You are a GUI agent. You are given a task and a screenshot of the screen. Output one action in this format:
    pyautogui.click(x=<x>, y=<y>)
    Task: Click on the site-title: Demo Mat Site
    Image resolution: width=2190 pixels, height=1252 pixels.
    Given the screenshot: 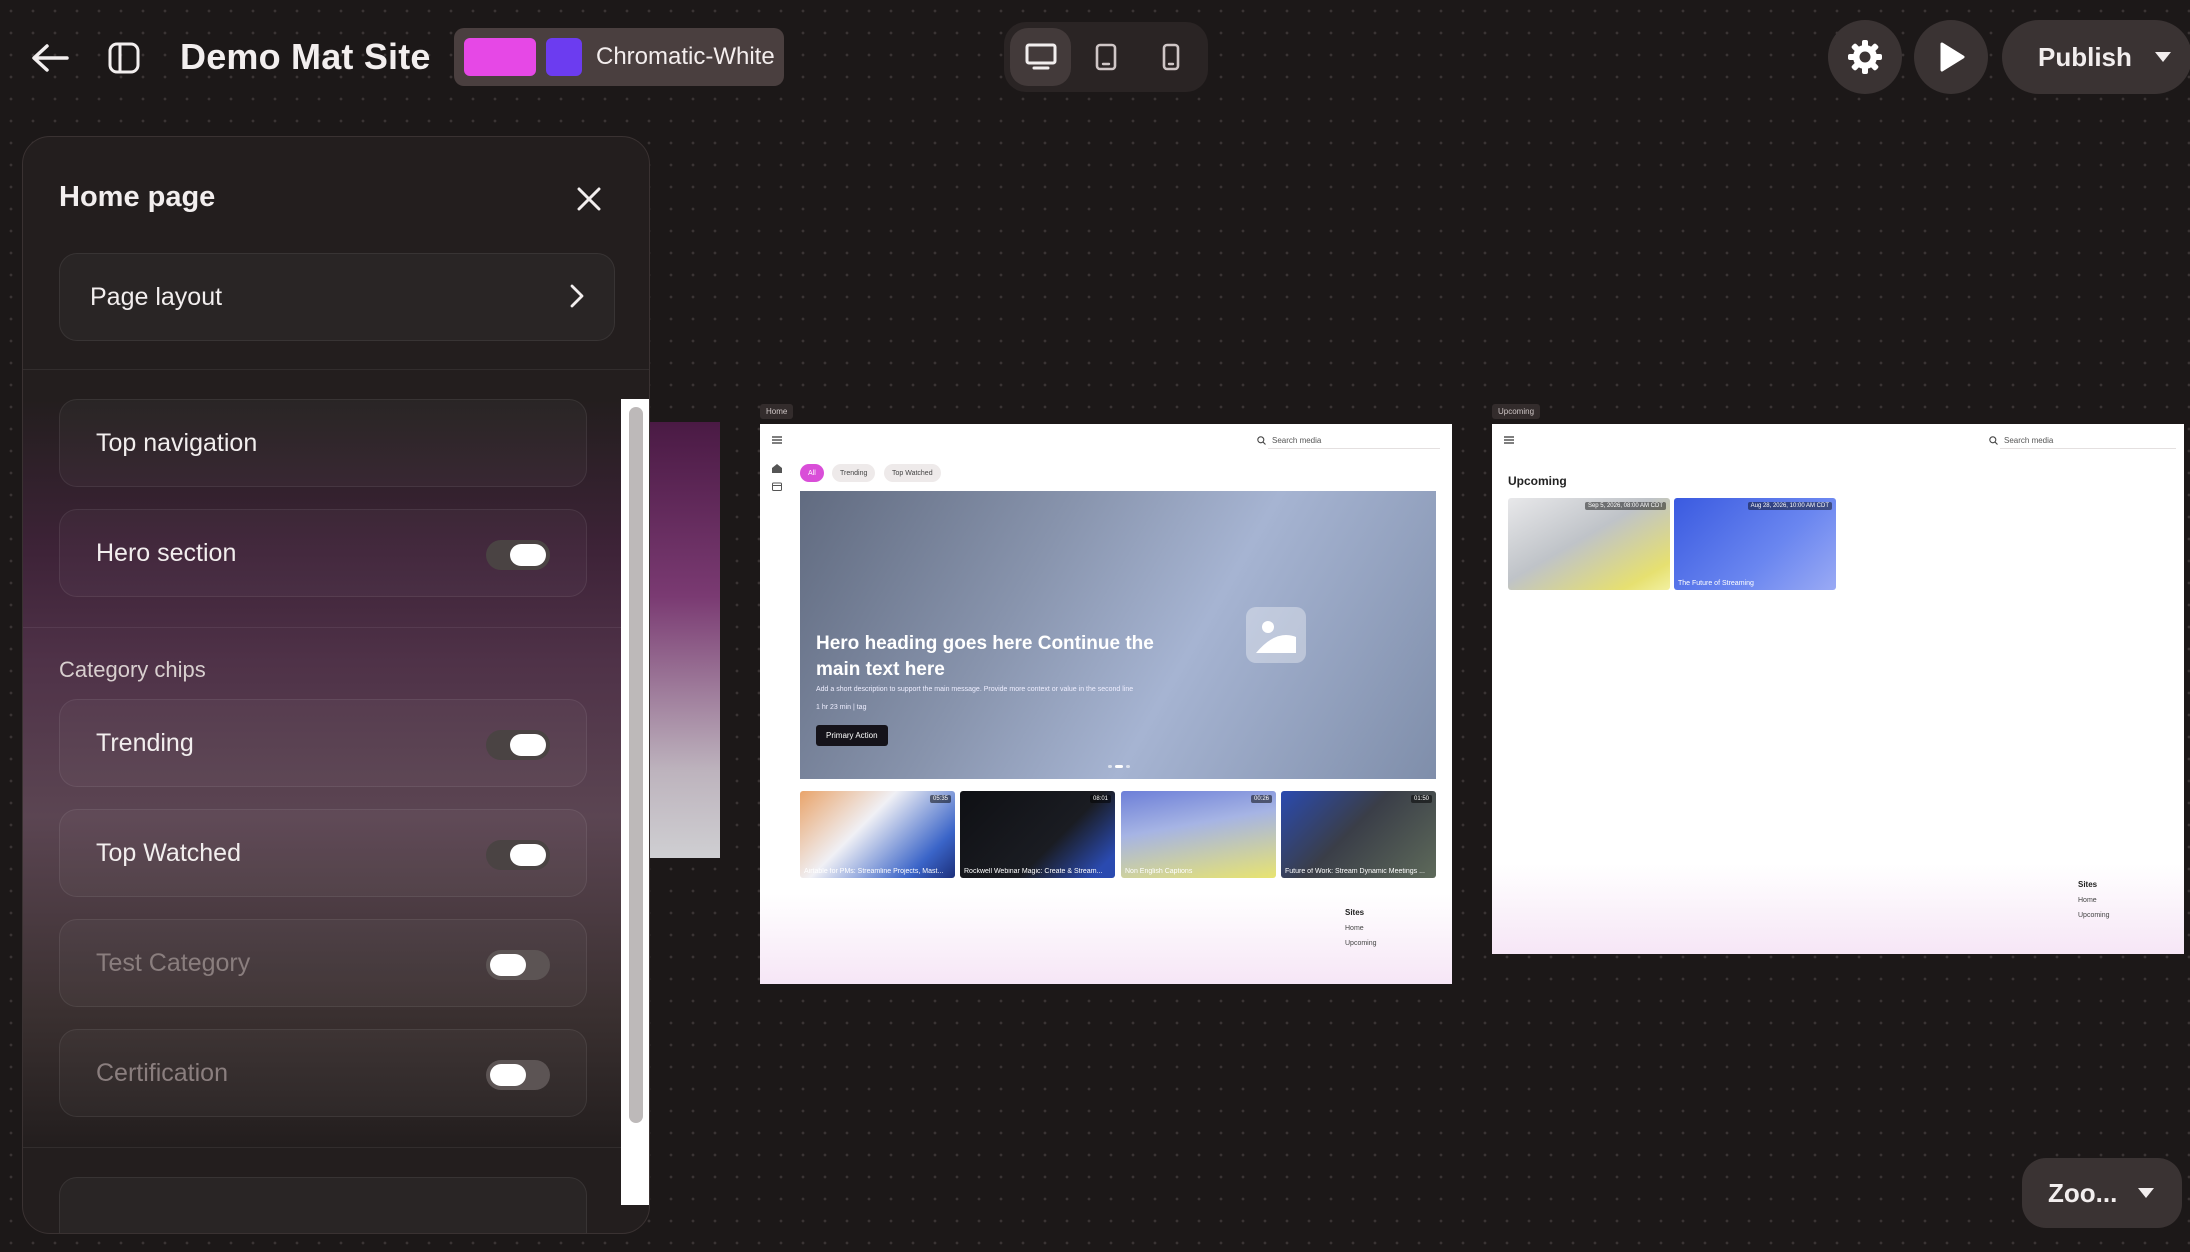 What is the action you would take?
    pyautogui.click(x=305, y=56)
    